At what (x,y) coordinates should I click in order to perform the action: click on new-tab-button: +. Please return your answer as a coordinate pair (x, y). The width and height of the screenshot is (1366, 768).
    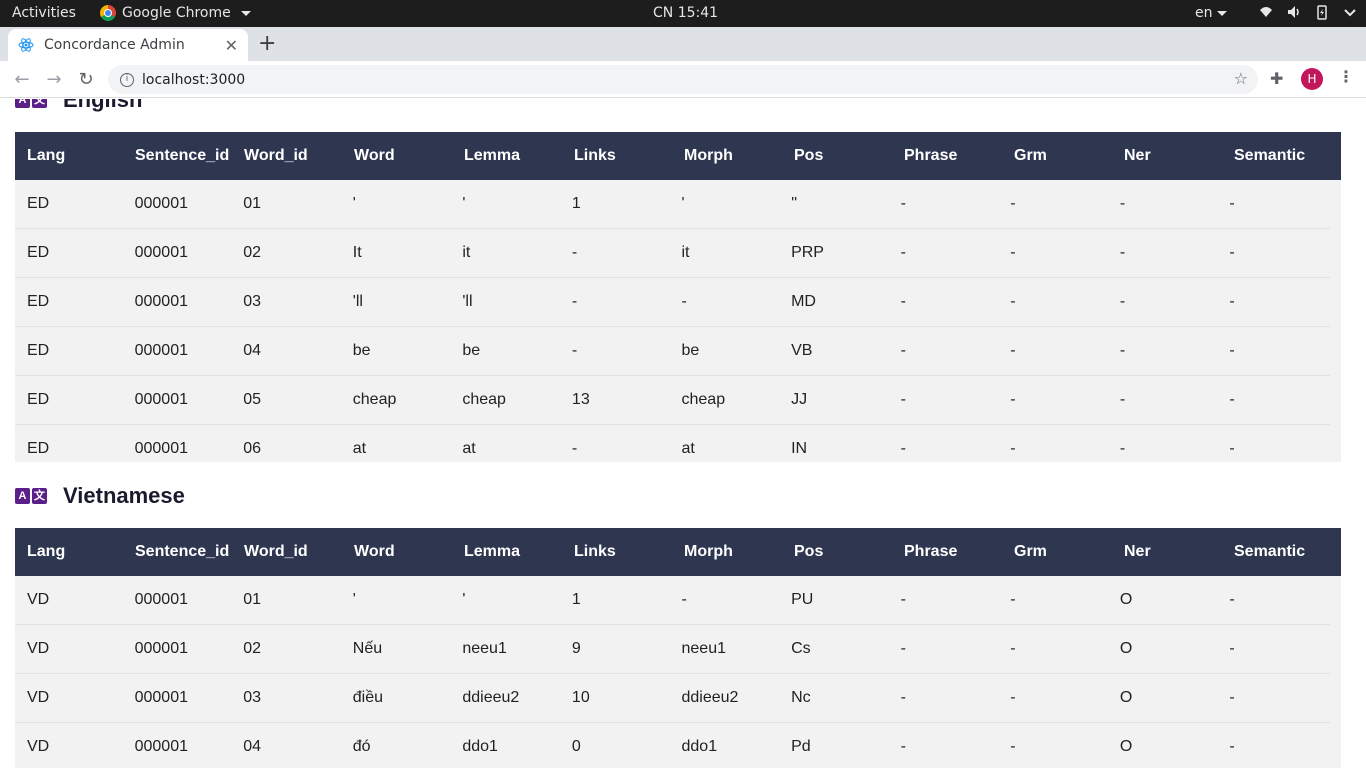
    Looking at the image, I should click on (267, 44).